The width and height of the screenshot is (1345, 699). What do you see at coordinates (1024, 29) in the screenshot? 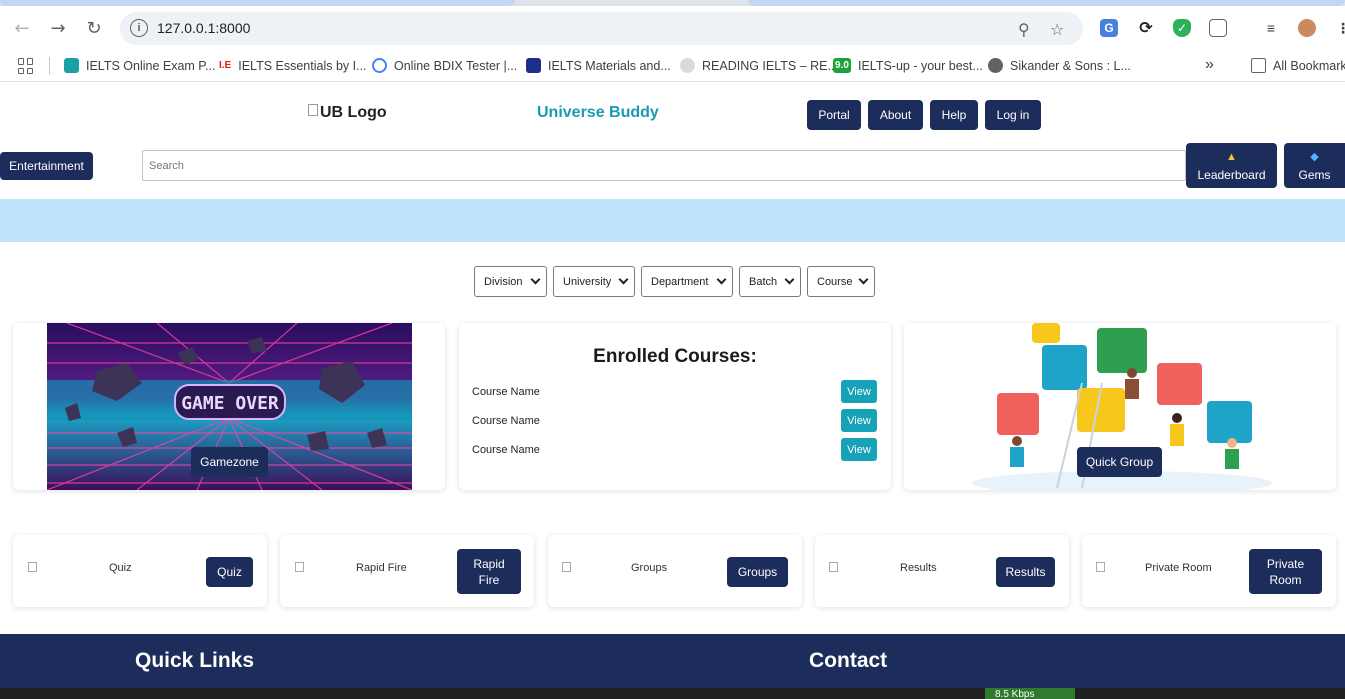
I see `zoom-icon: ⚲` at bounding box center [1024, 29].